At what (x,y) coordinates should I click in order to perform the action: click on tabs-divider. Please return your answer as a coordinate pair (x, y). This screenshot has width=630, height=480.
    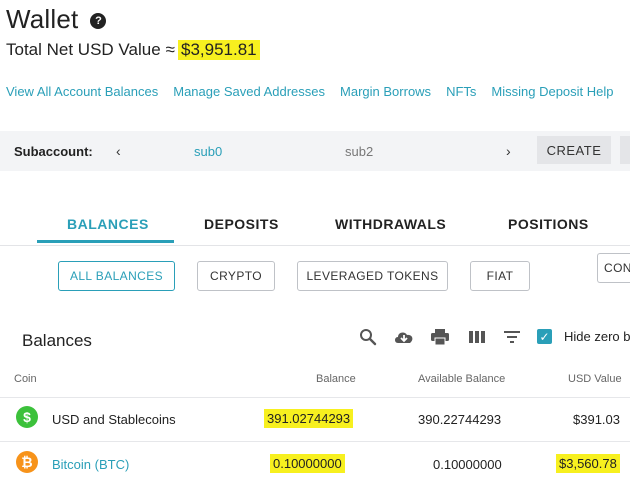
    Looking at the image, I should click on (315, 245).